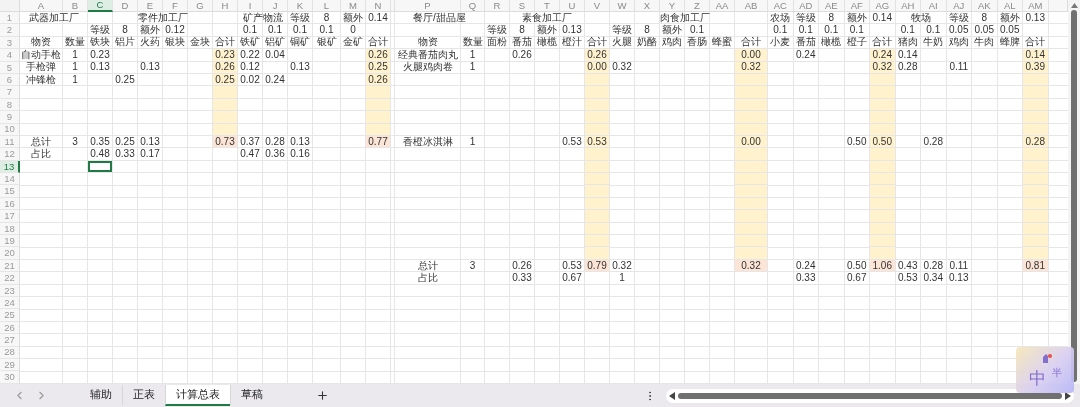 This screenshot has width=1080, height=407. I want to click on sheet-tab: 计算总表, so click(197, 395).